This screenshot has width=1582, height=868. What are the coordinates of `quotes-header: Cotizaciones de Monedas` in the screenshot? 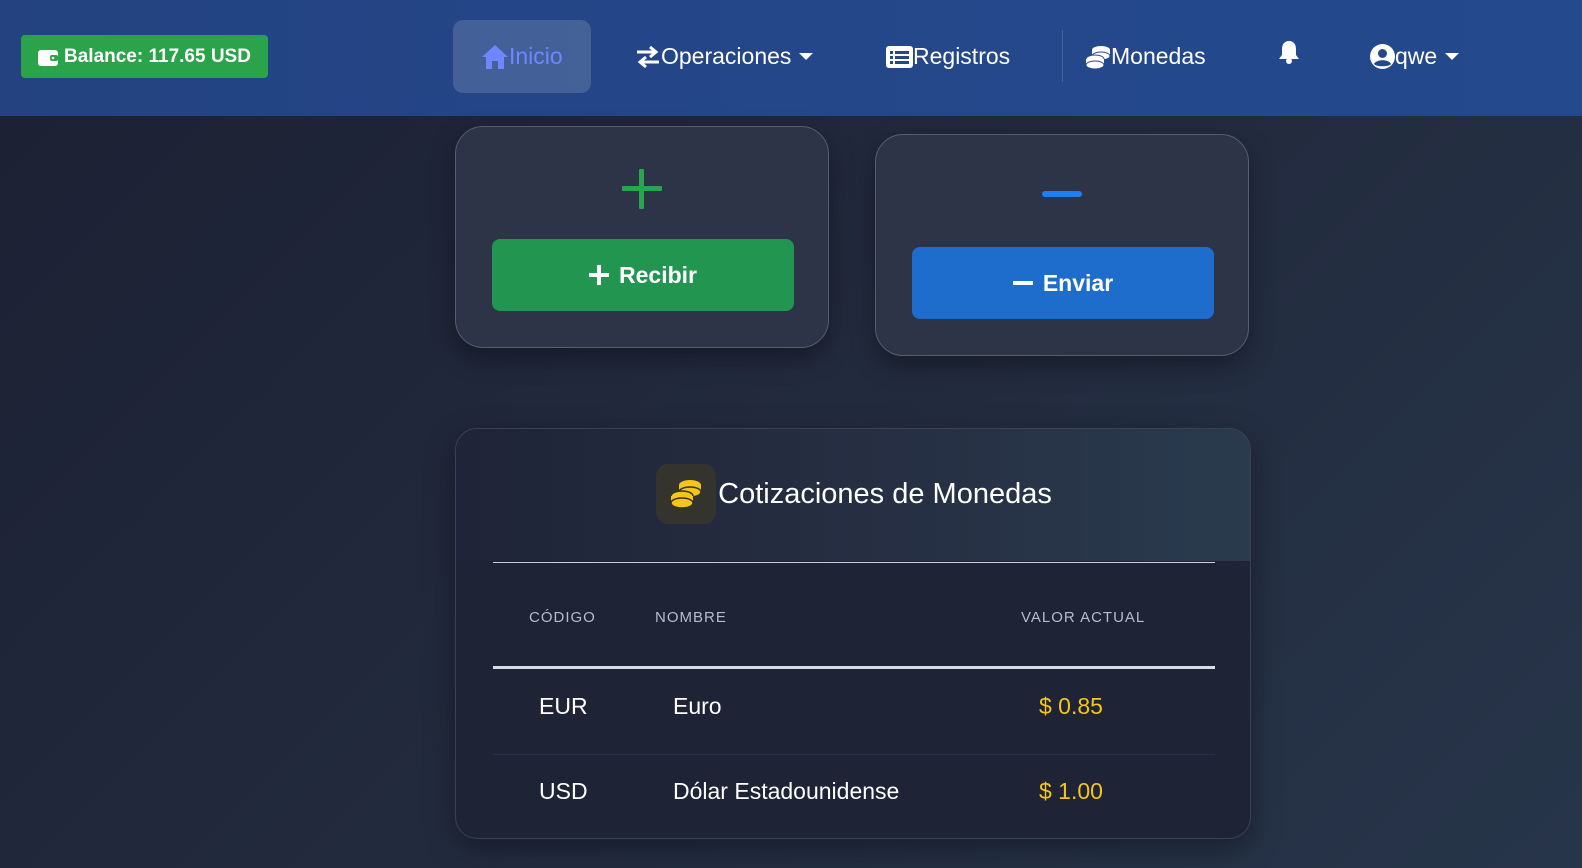 It's located at (853, 495).